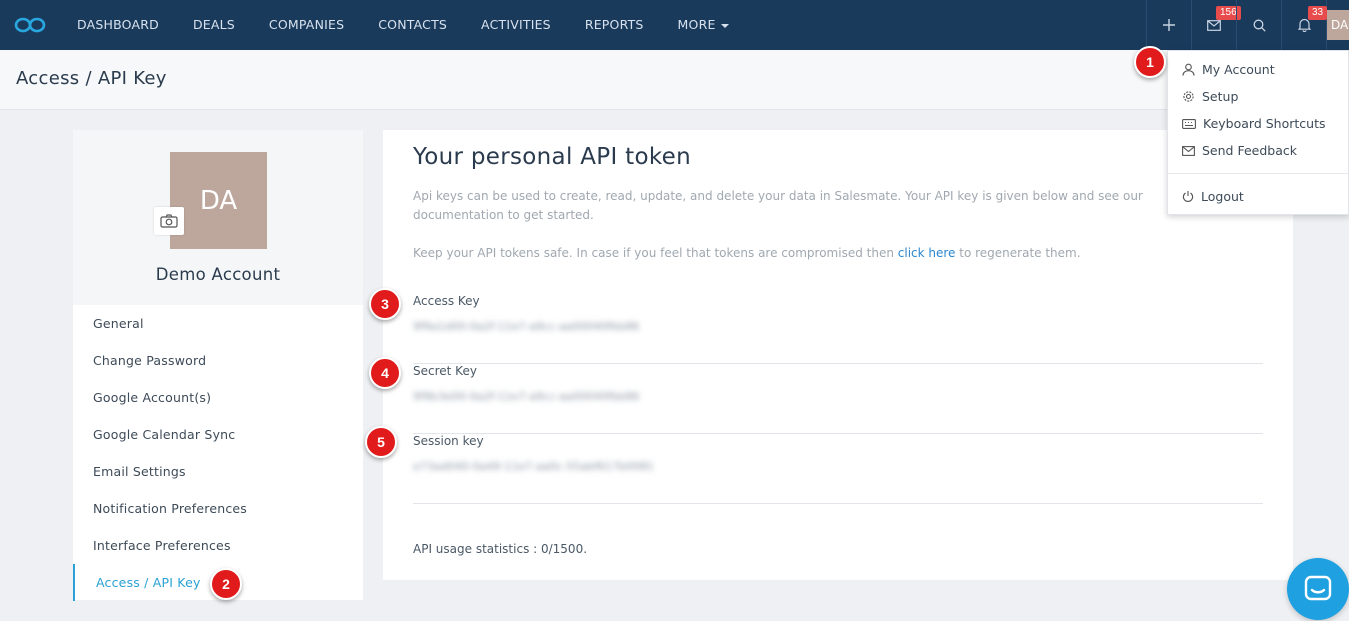  Describe the element at coordinates (445, 371) in the screenshot. I see `secret-key-label: Secret Key` at that location.